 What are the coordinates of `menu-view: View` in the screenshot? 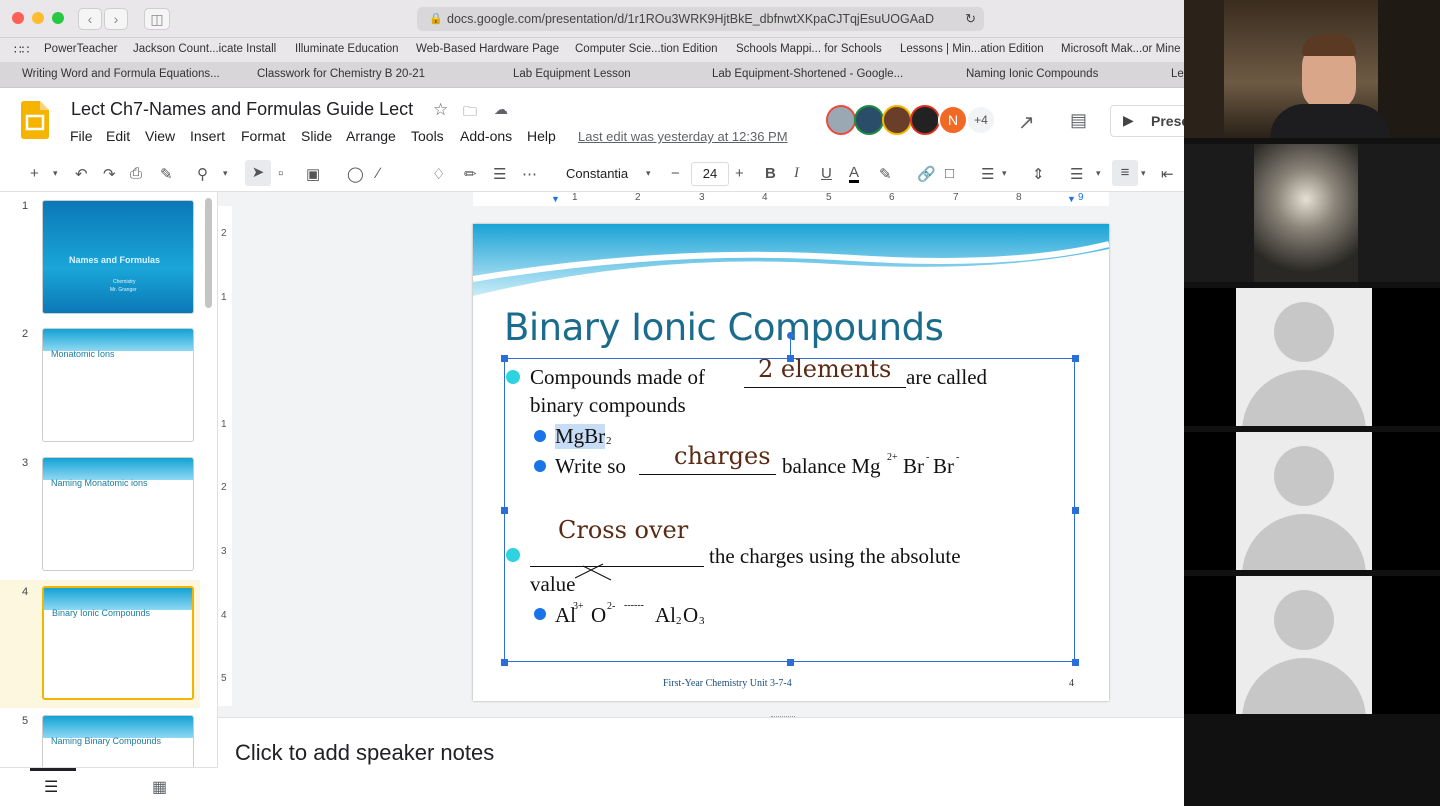 It's located at (160, 136).